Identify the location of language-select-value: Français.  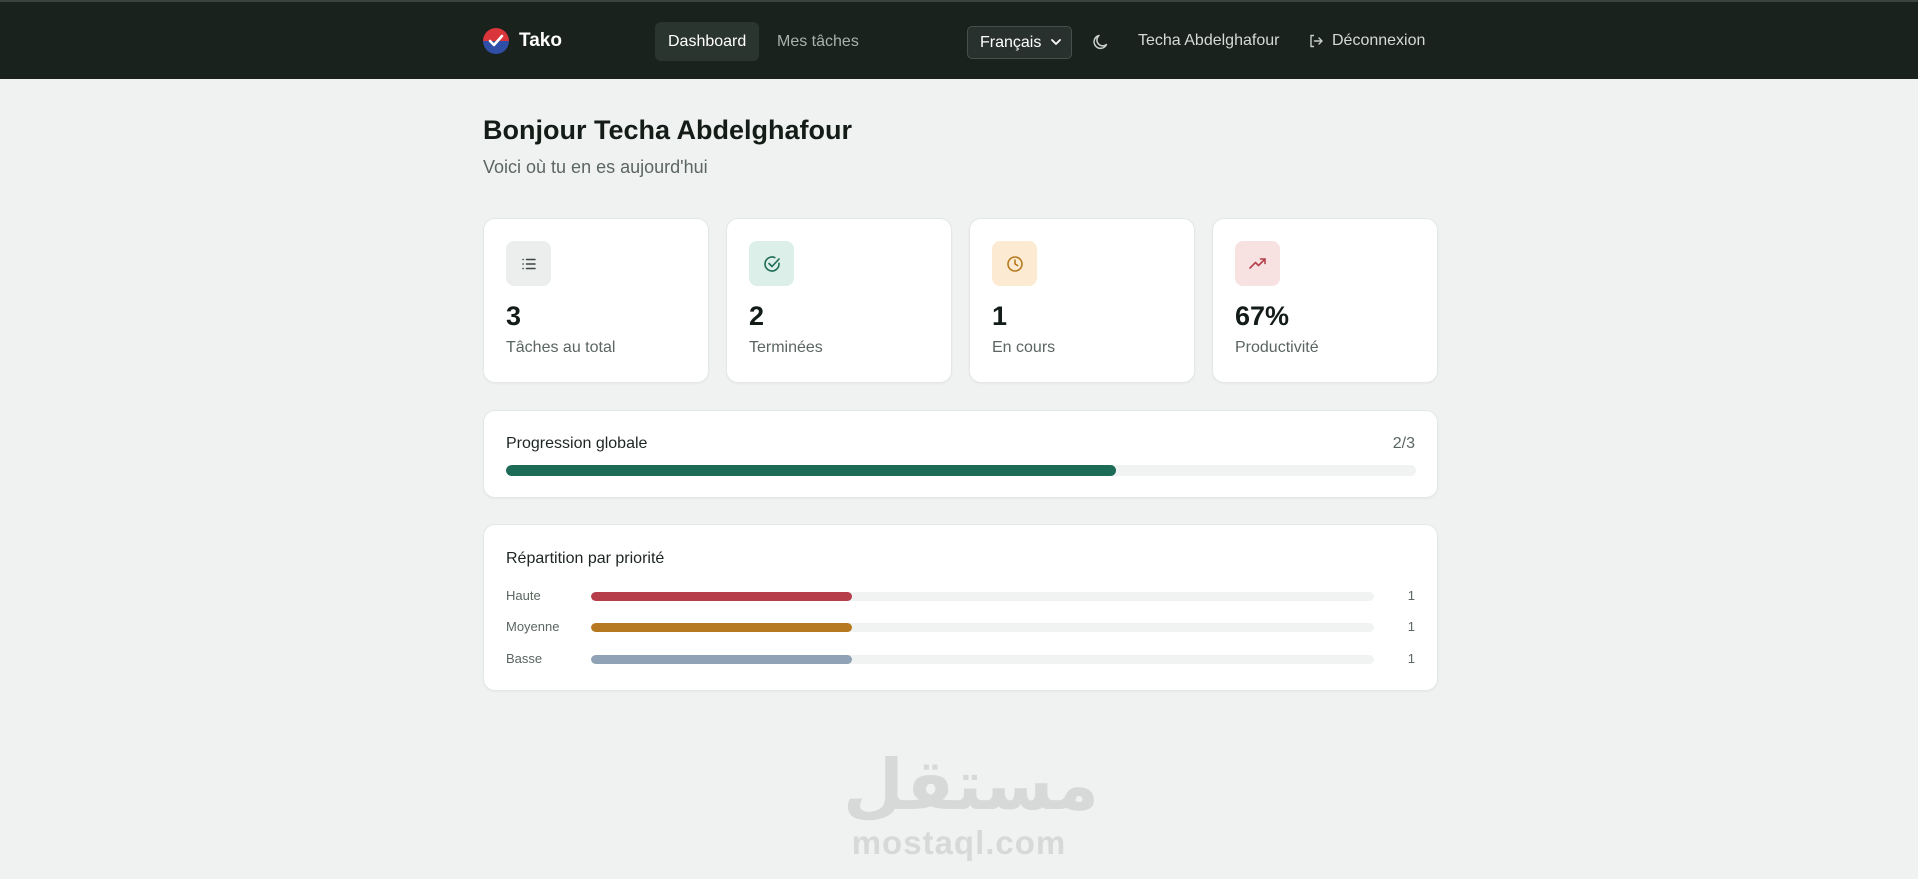
(1011, 42).